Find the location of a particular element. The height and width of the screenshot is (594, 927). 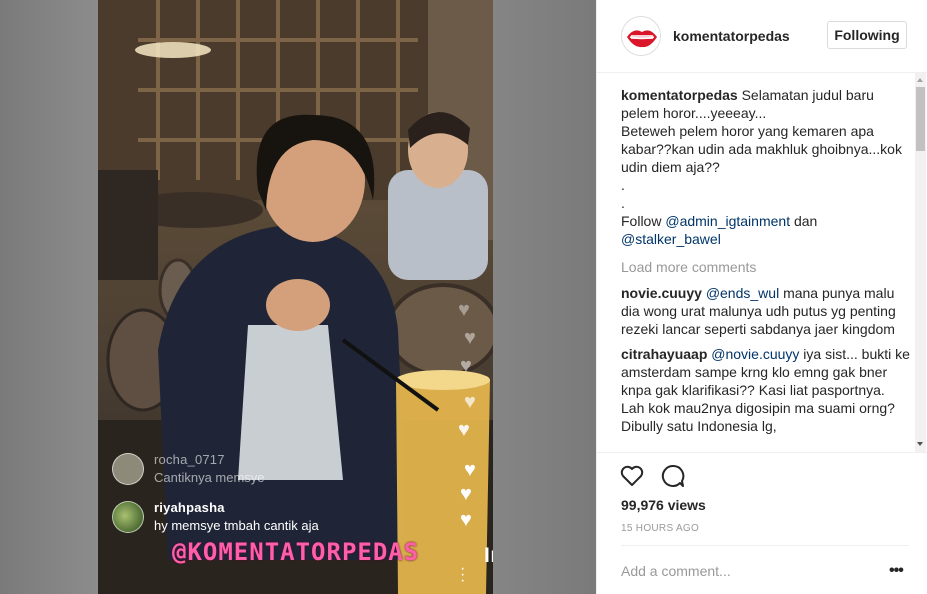

views-count: 99,976 views is located at coordinates (663, 505).